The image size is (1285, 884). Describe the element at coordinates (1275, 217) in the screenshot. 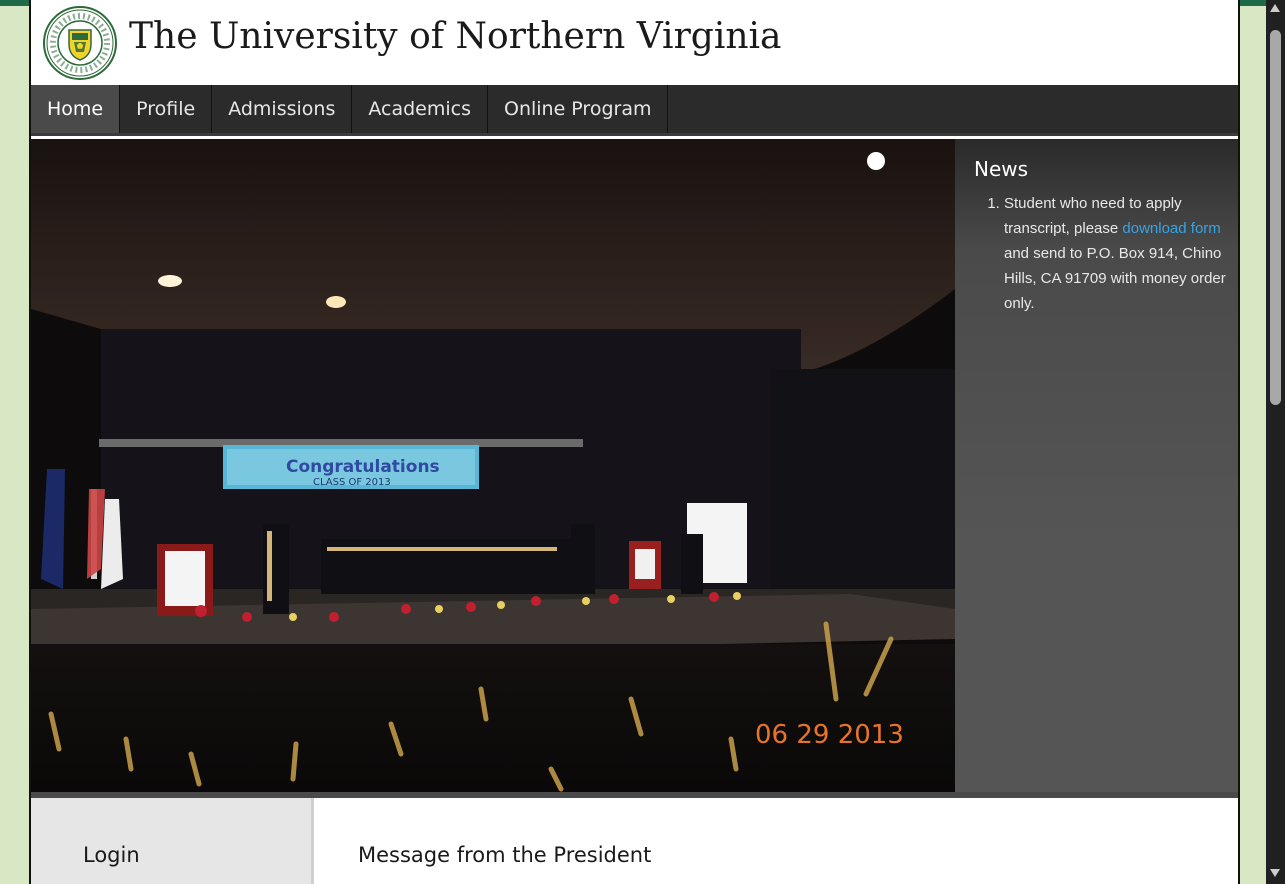

I see `scrollbar-thumb` at that location.